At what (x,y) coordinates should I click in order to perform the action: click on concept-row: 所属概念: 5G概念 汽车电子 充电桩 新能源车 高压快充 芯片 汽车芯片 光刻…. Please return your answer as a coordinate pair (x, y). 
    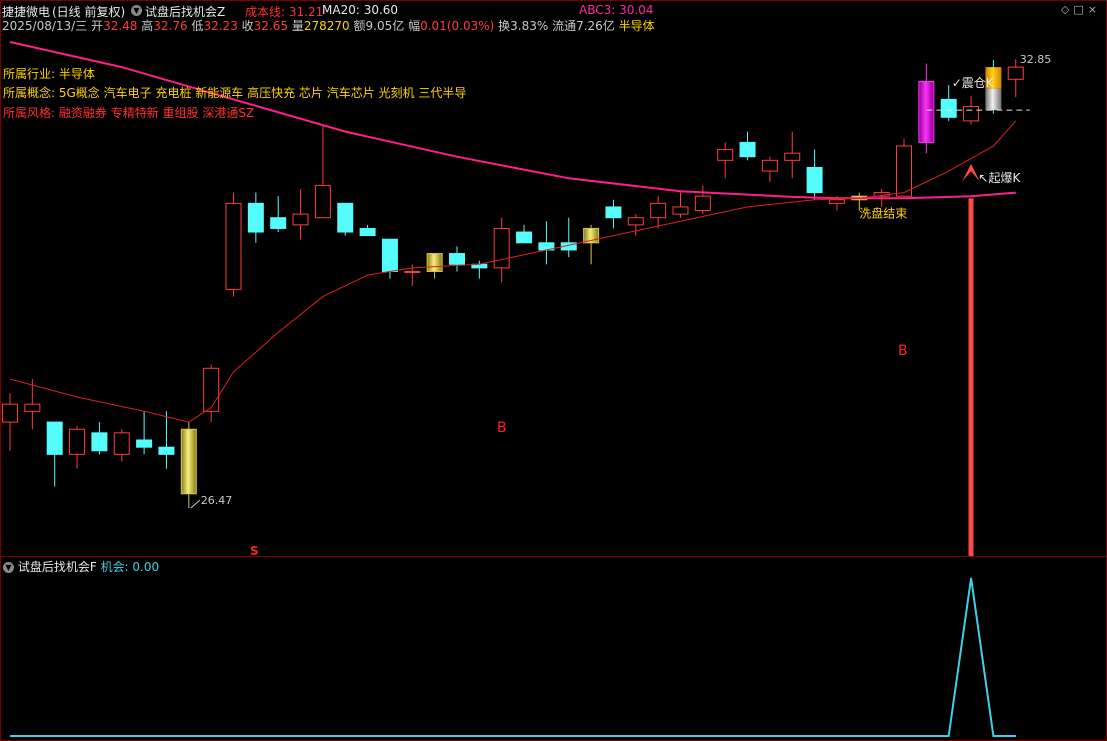
    Looking at the image, I should click on (234, 92).